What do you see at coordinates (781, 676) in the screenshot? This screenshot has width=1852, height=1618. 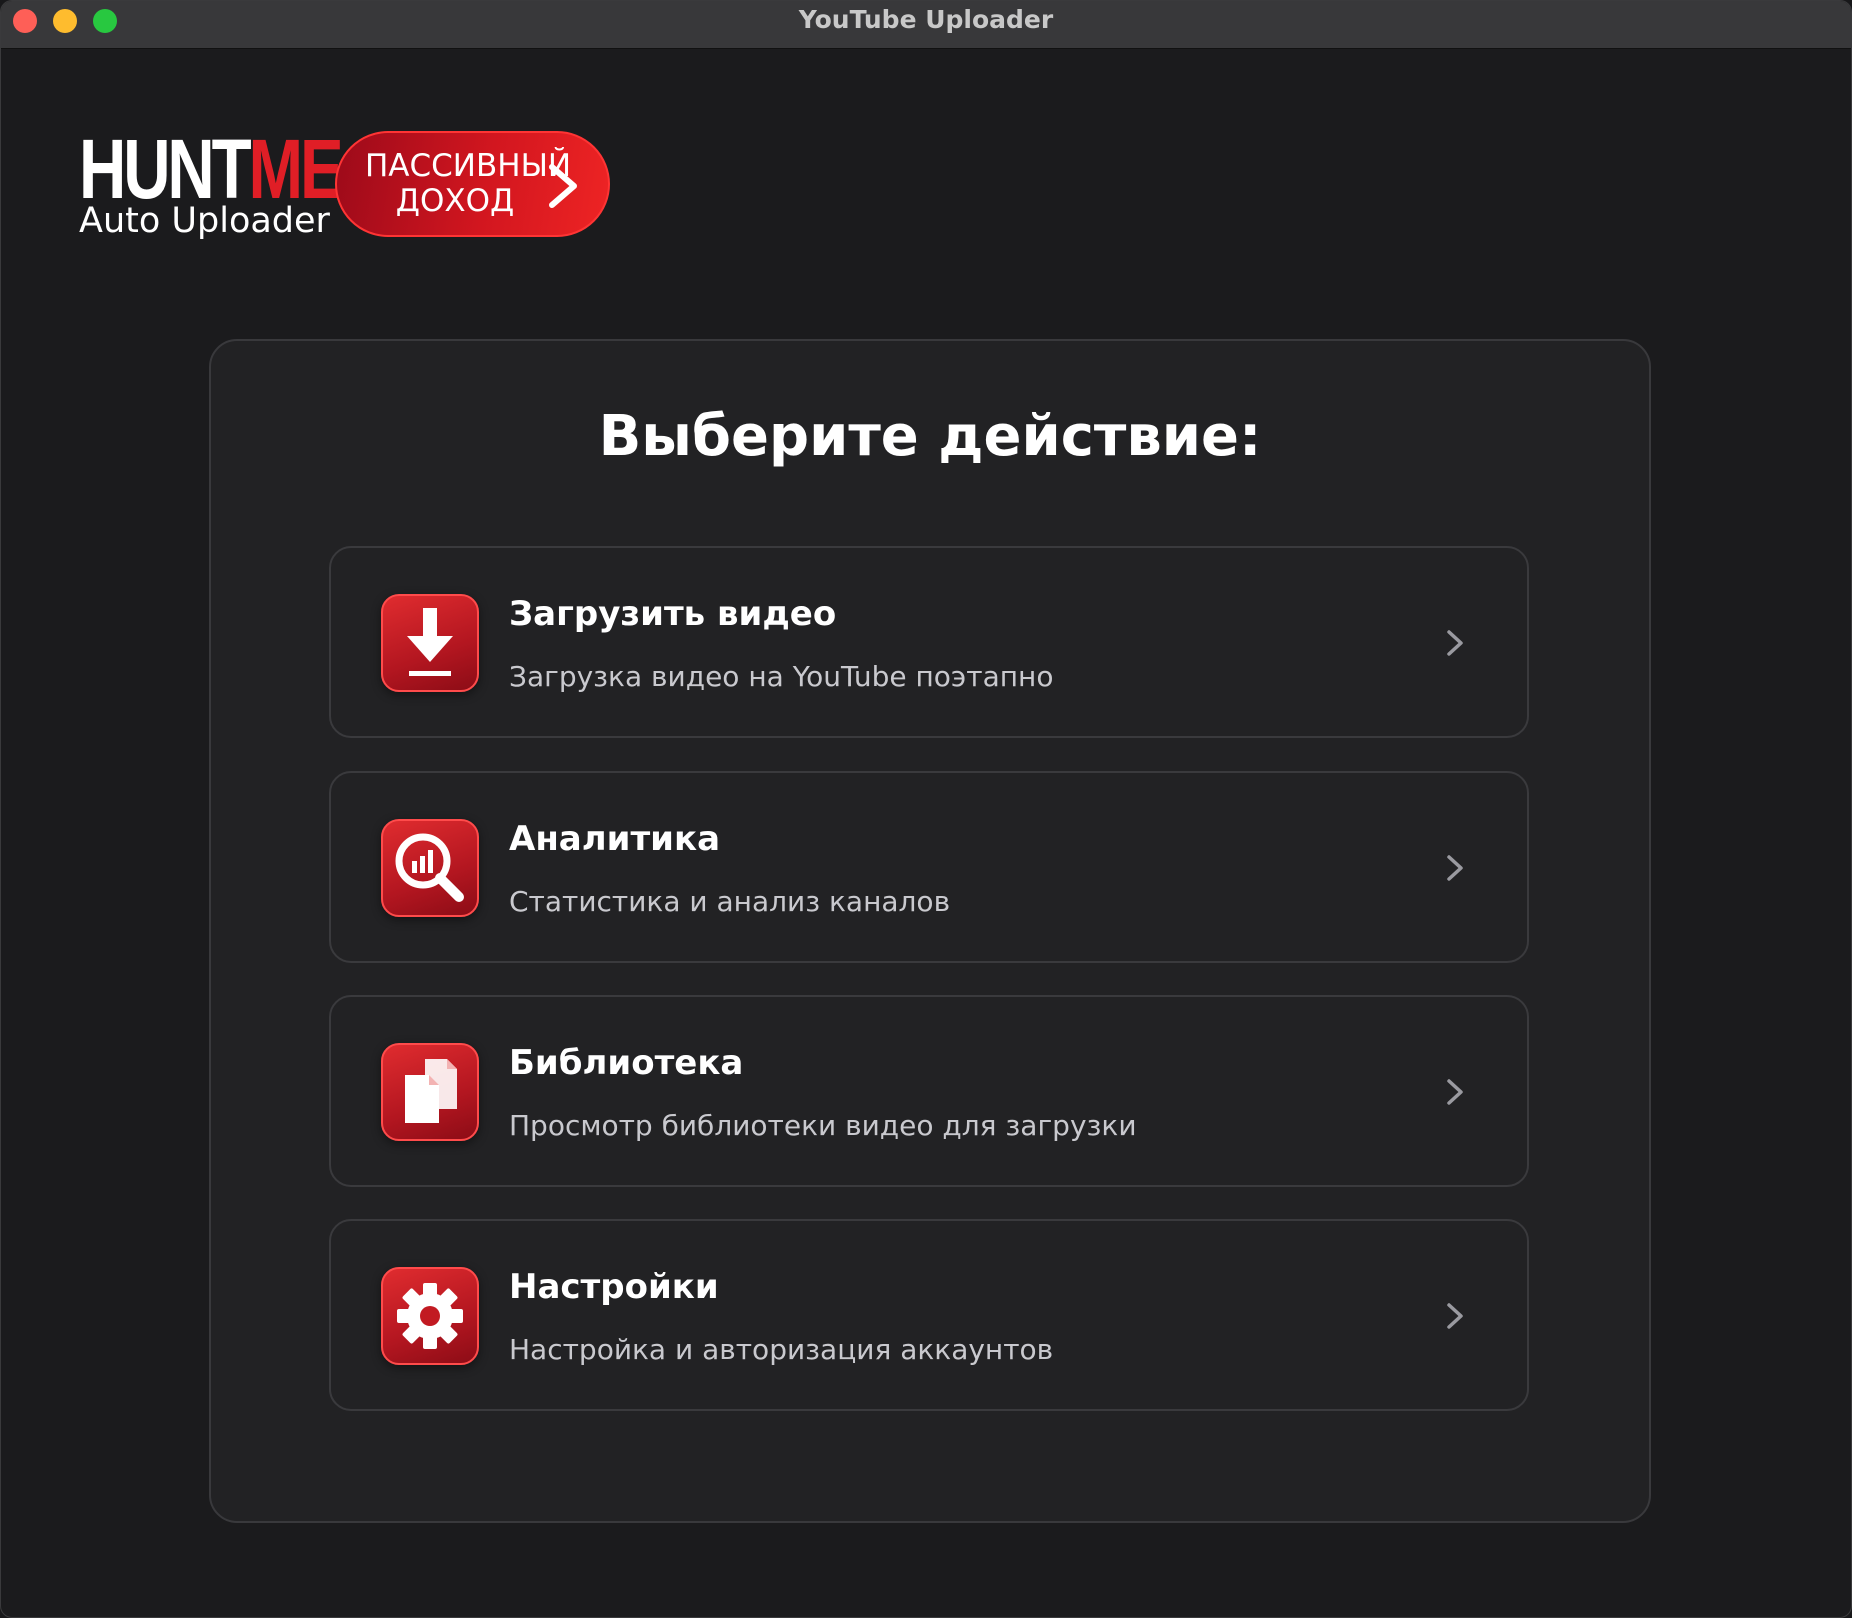 I see `menu-item-description: Загрузка видео на YouTube поэтапно` at bounding box center [781, 676].